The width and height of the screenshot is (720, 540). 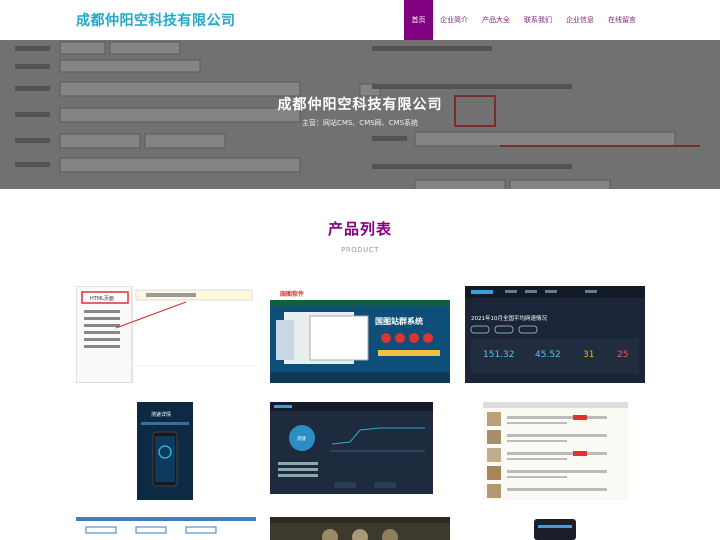 I want to click on nav-message: 在线留言, so click(x=622, y=20).